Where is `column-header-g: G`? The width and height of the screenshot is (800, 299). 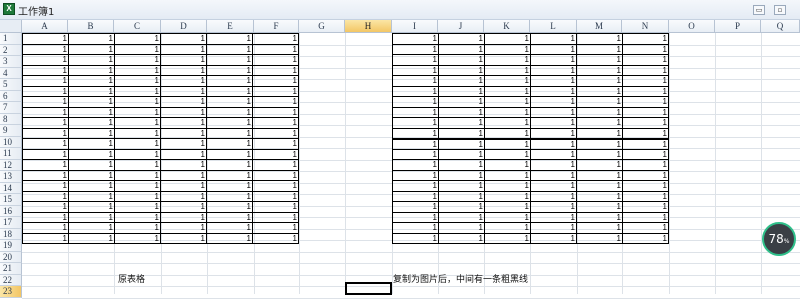 column-header-g: G is located at coordinates (322, 26).